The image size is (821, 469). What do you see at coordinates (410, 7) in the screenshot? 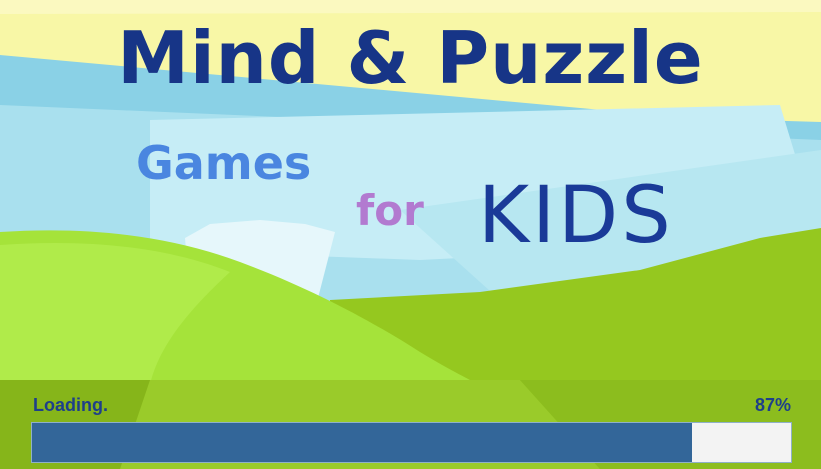
I see `sky-band-yellow-top` at bounding box center [410, 7].